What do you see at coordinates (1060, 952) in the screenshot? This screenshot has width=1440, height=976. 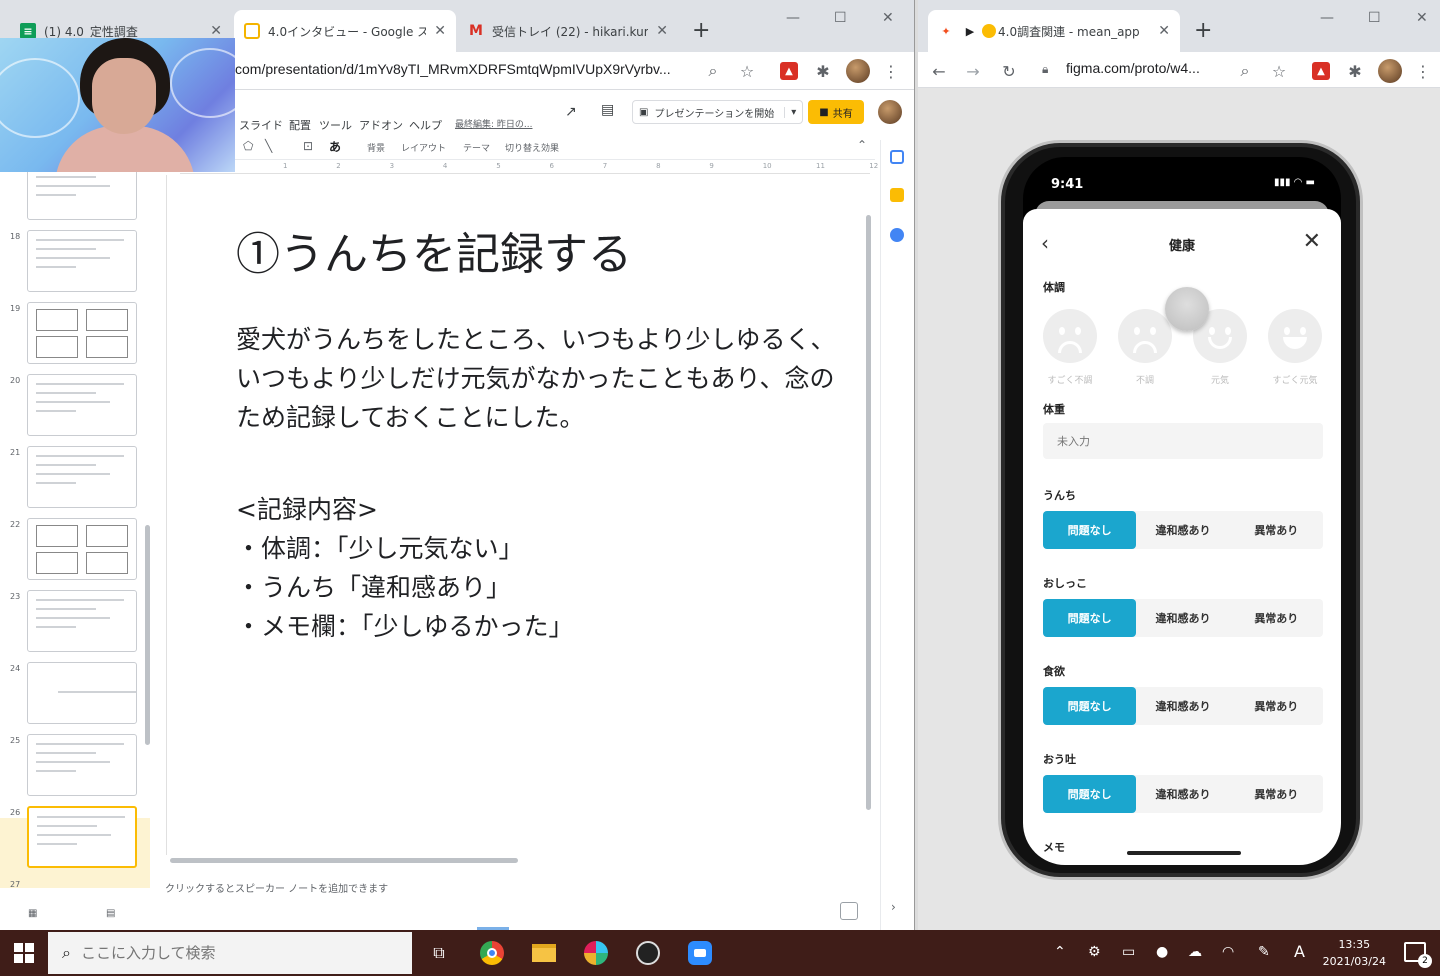 I see `tray-chevron-up-icon: ⌃` at bounding box center [1060, 952].